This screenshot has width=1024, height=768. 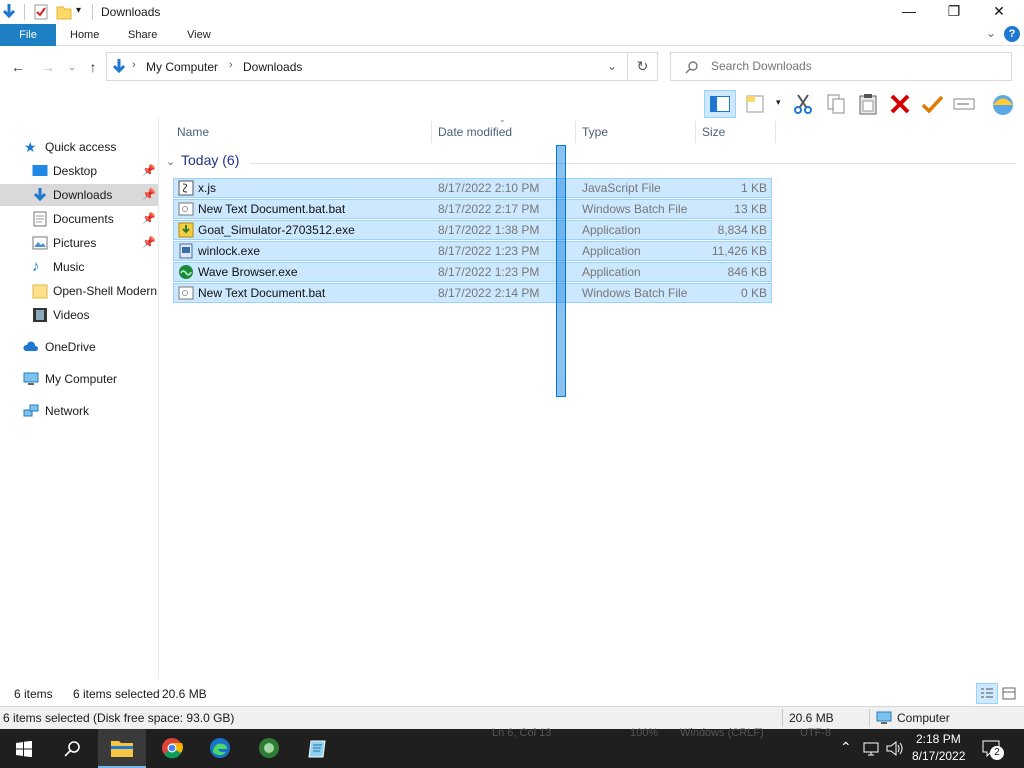 What do you see at coordinates (276, 230) in the screenshot?
I see `file-name: Goat_Simulator-2703512.exe` at bounding box center [276, 230].